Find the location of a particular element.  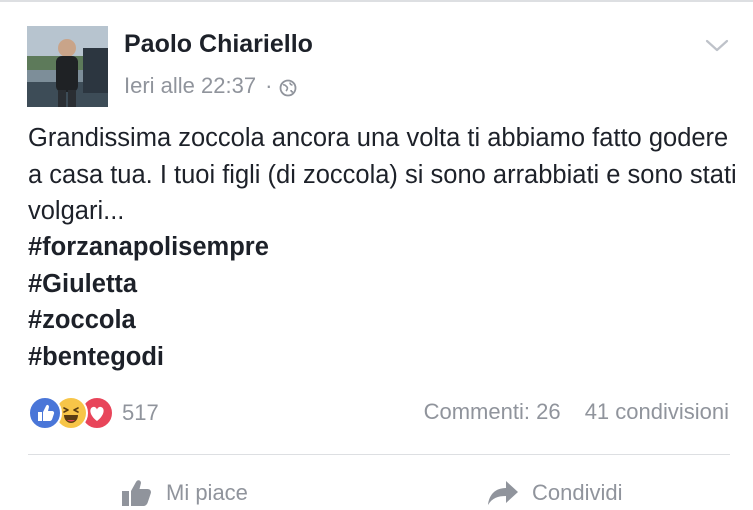

reaction-count: 517 is located at coordinates (140, 412).